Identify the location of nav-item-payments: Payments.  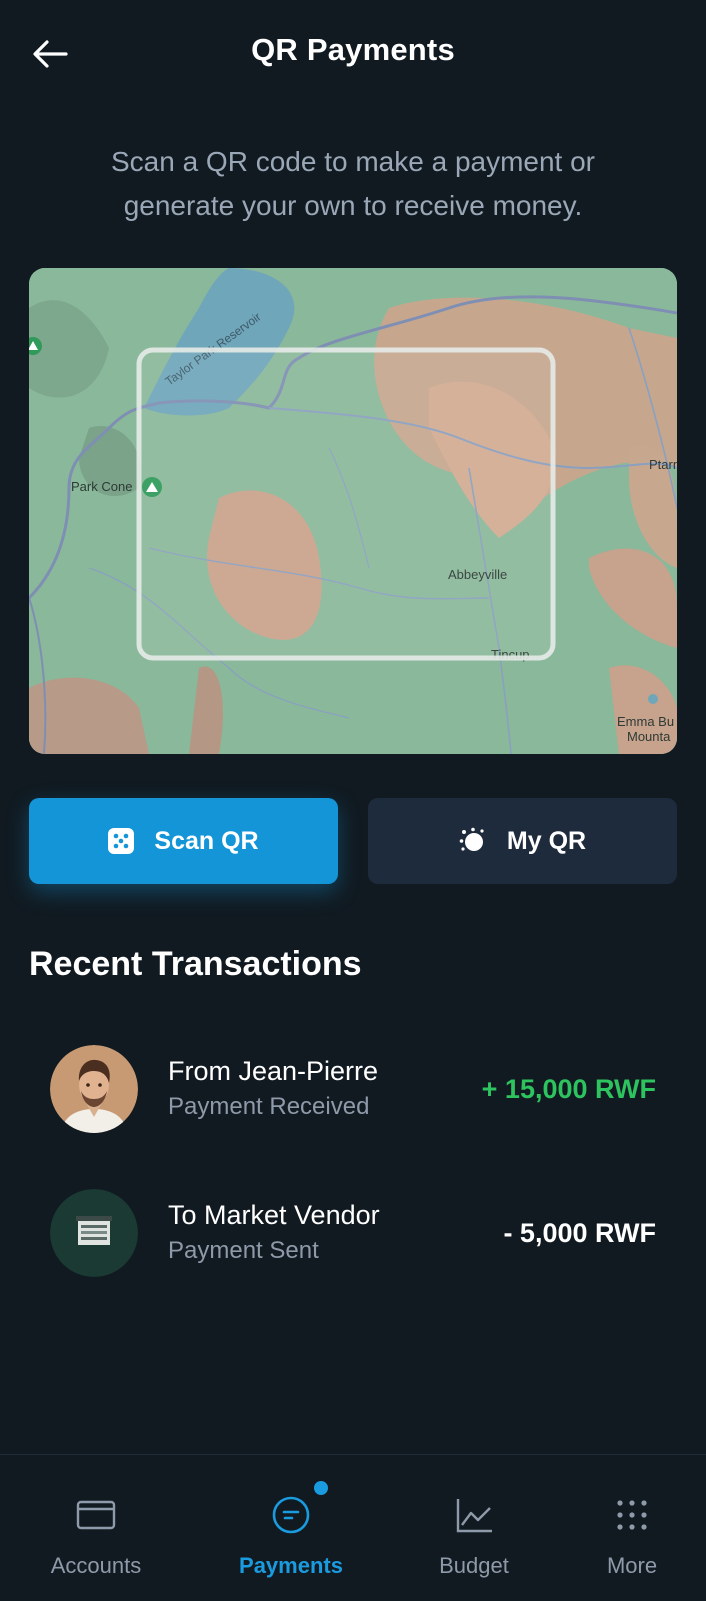
(291, 1528).